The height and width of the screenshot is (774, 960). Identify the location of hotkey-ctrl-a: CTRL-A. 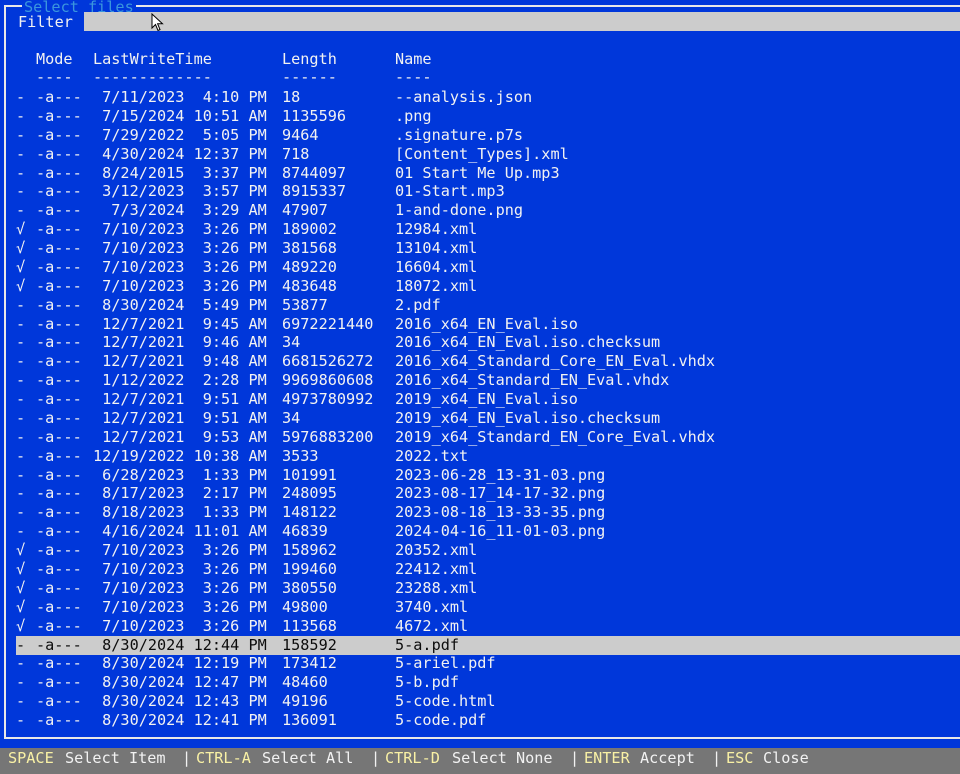
(223, 758).